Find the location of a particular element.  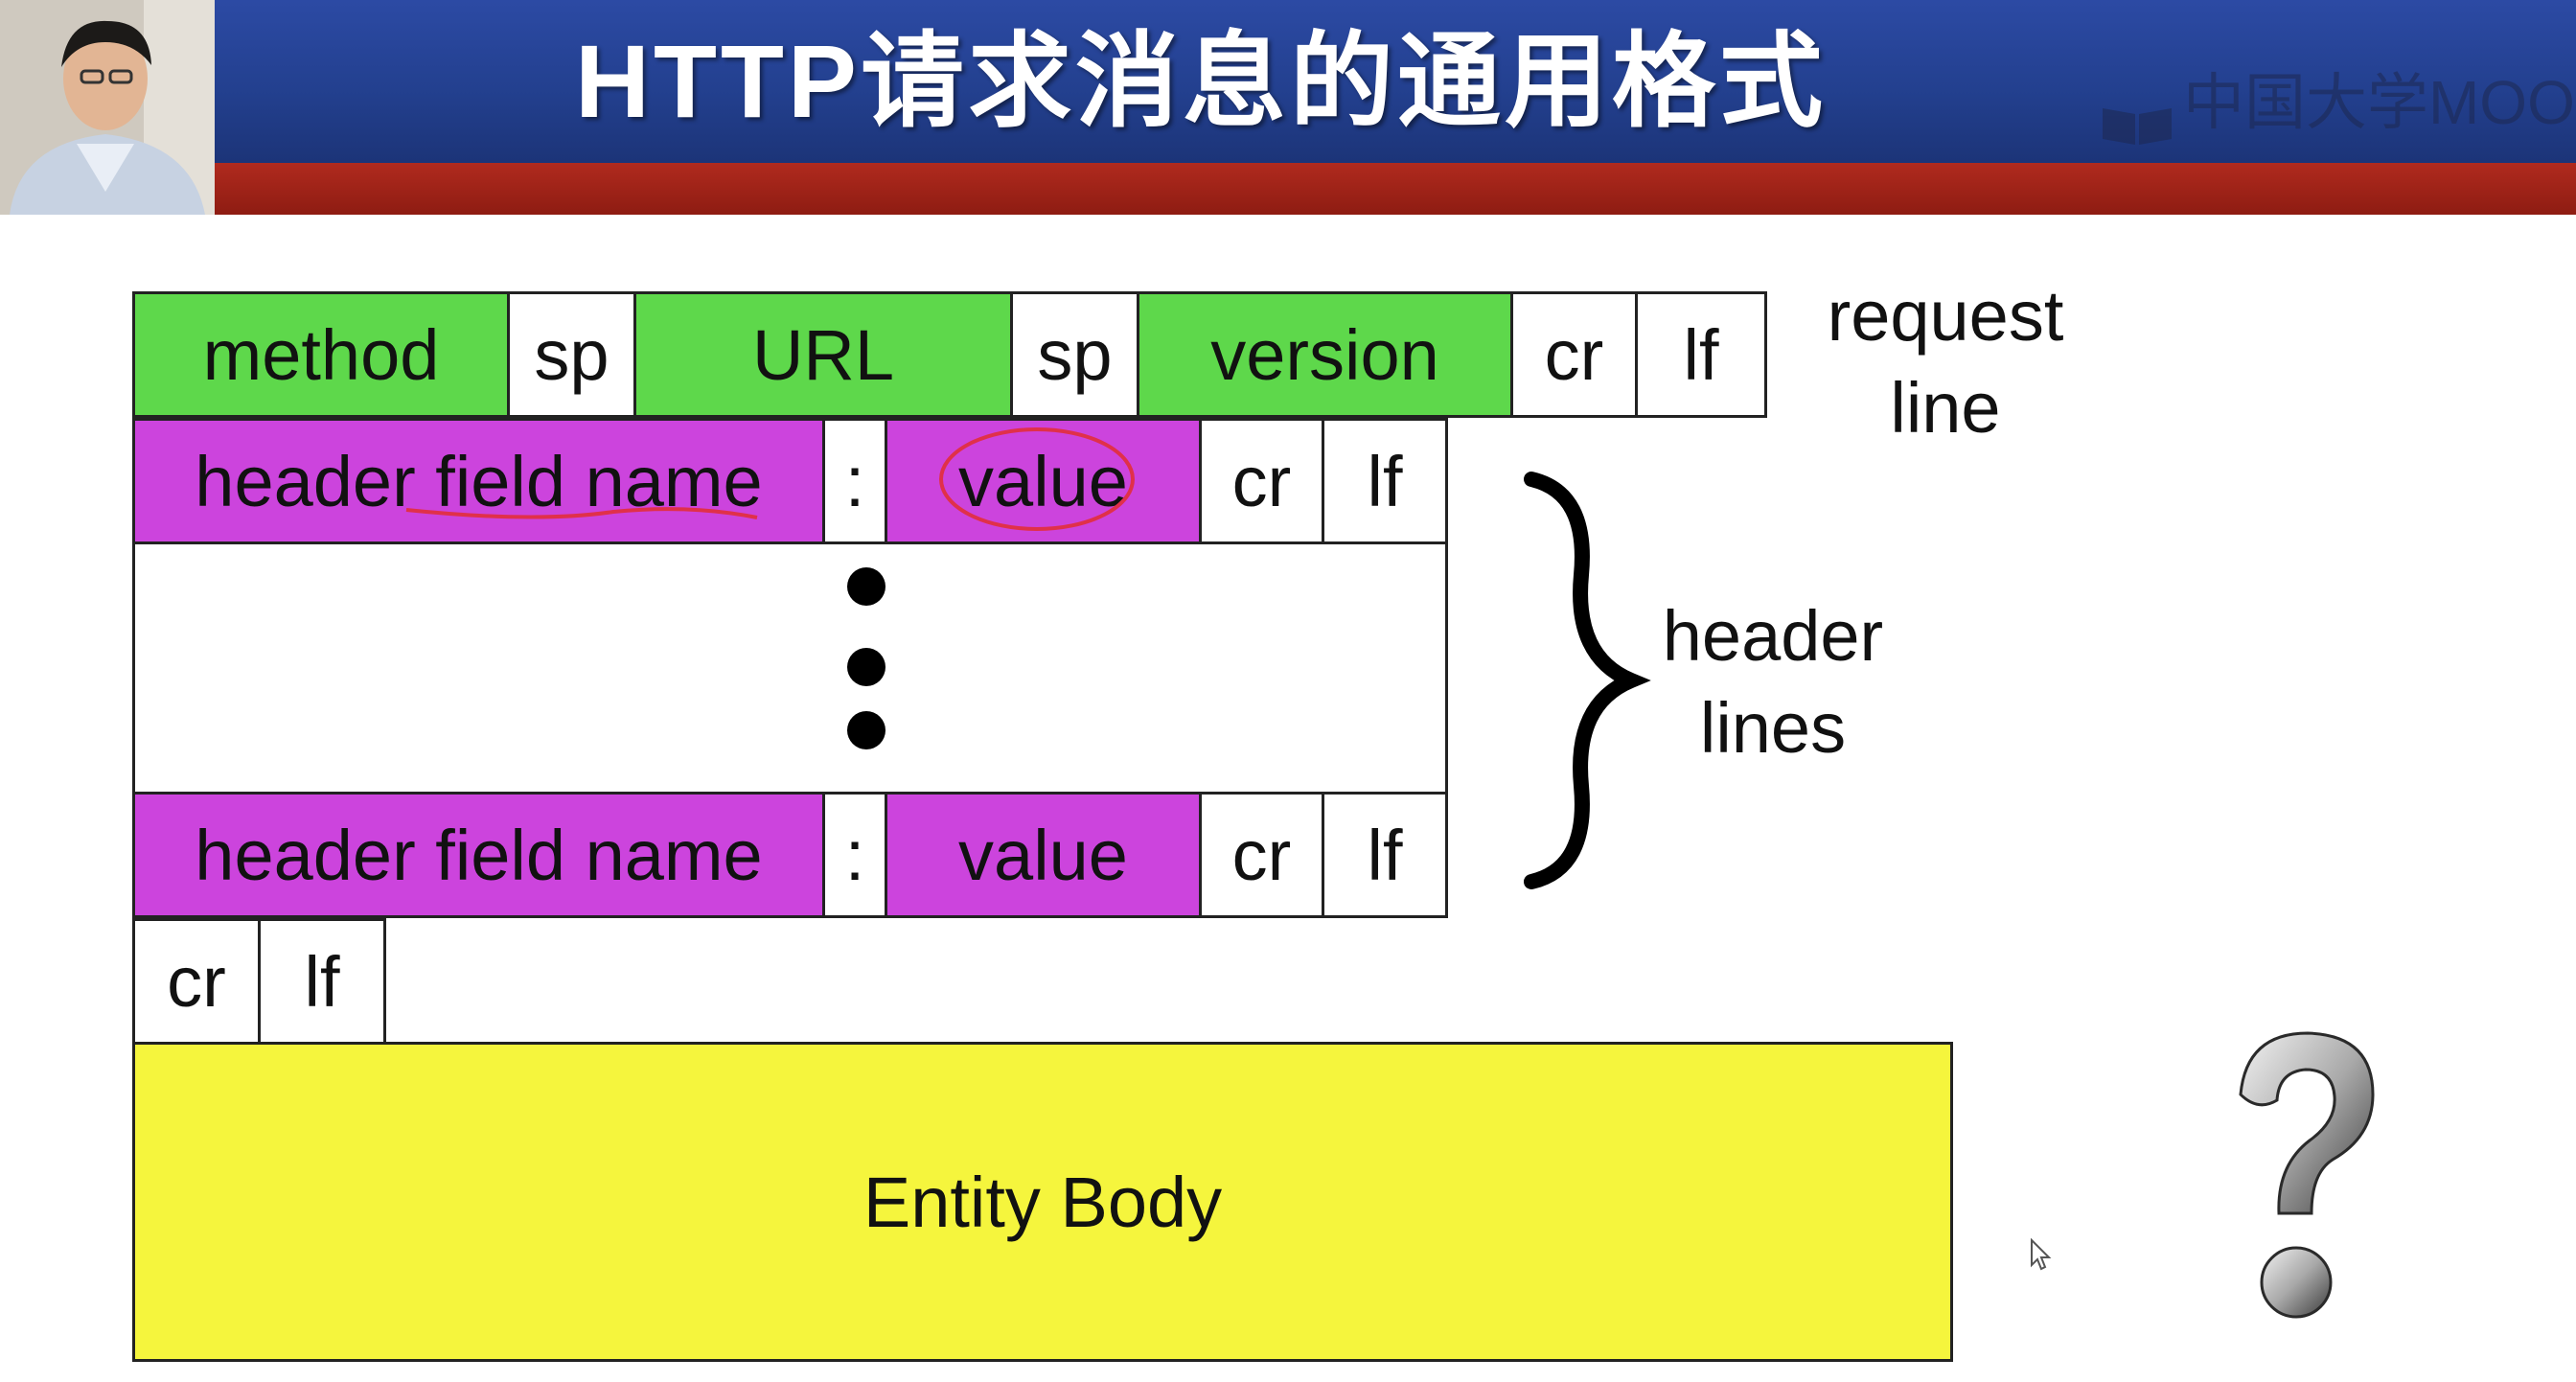

question-mark-icon is located at coordinates (2307, 1175).